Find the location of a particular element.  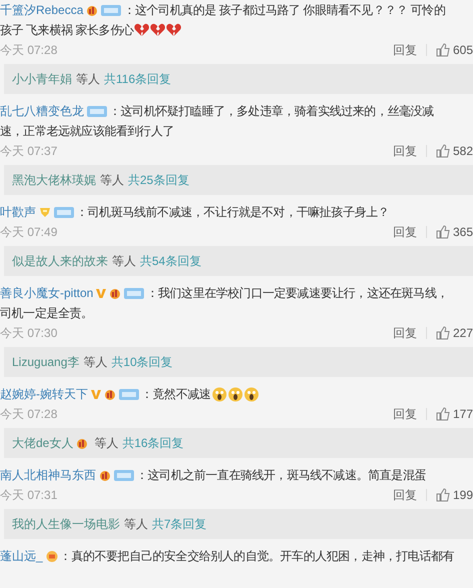

like-button: 177 is located at coordinates (454, 414).